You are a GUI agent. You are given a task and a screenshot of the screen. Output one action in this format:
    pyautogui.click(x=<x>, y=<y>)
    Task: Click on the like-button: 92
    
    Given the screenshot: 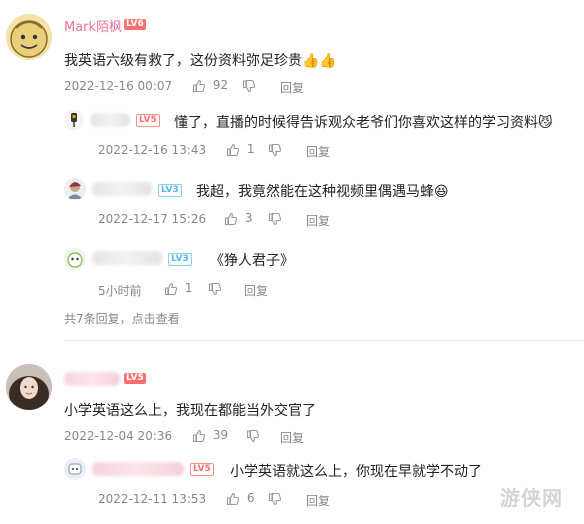 What is the action you would take?
    pyautogui.click(x=210, y=85)
    